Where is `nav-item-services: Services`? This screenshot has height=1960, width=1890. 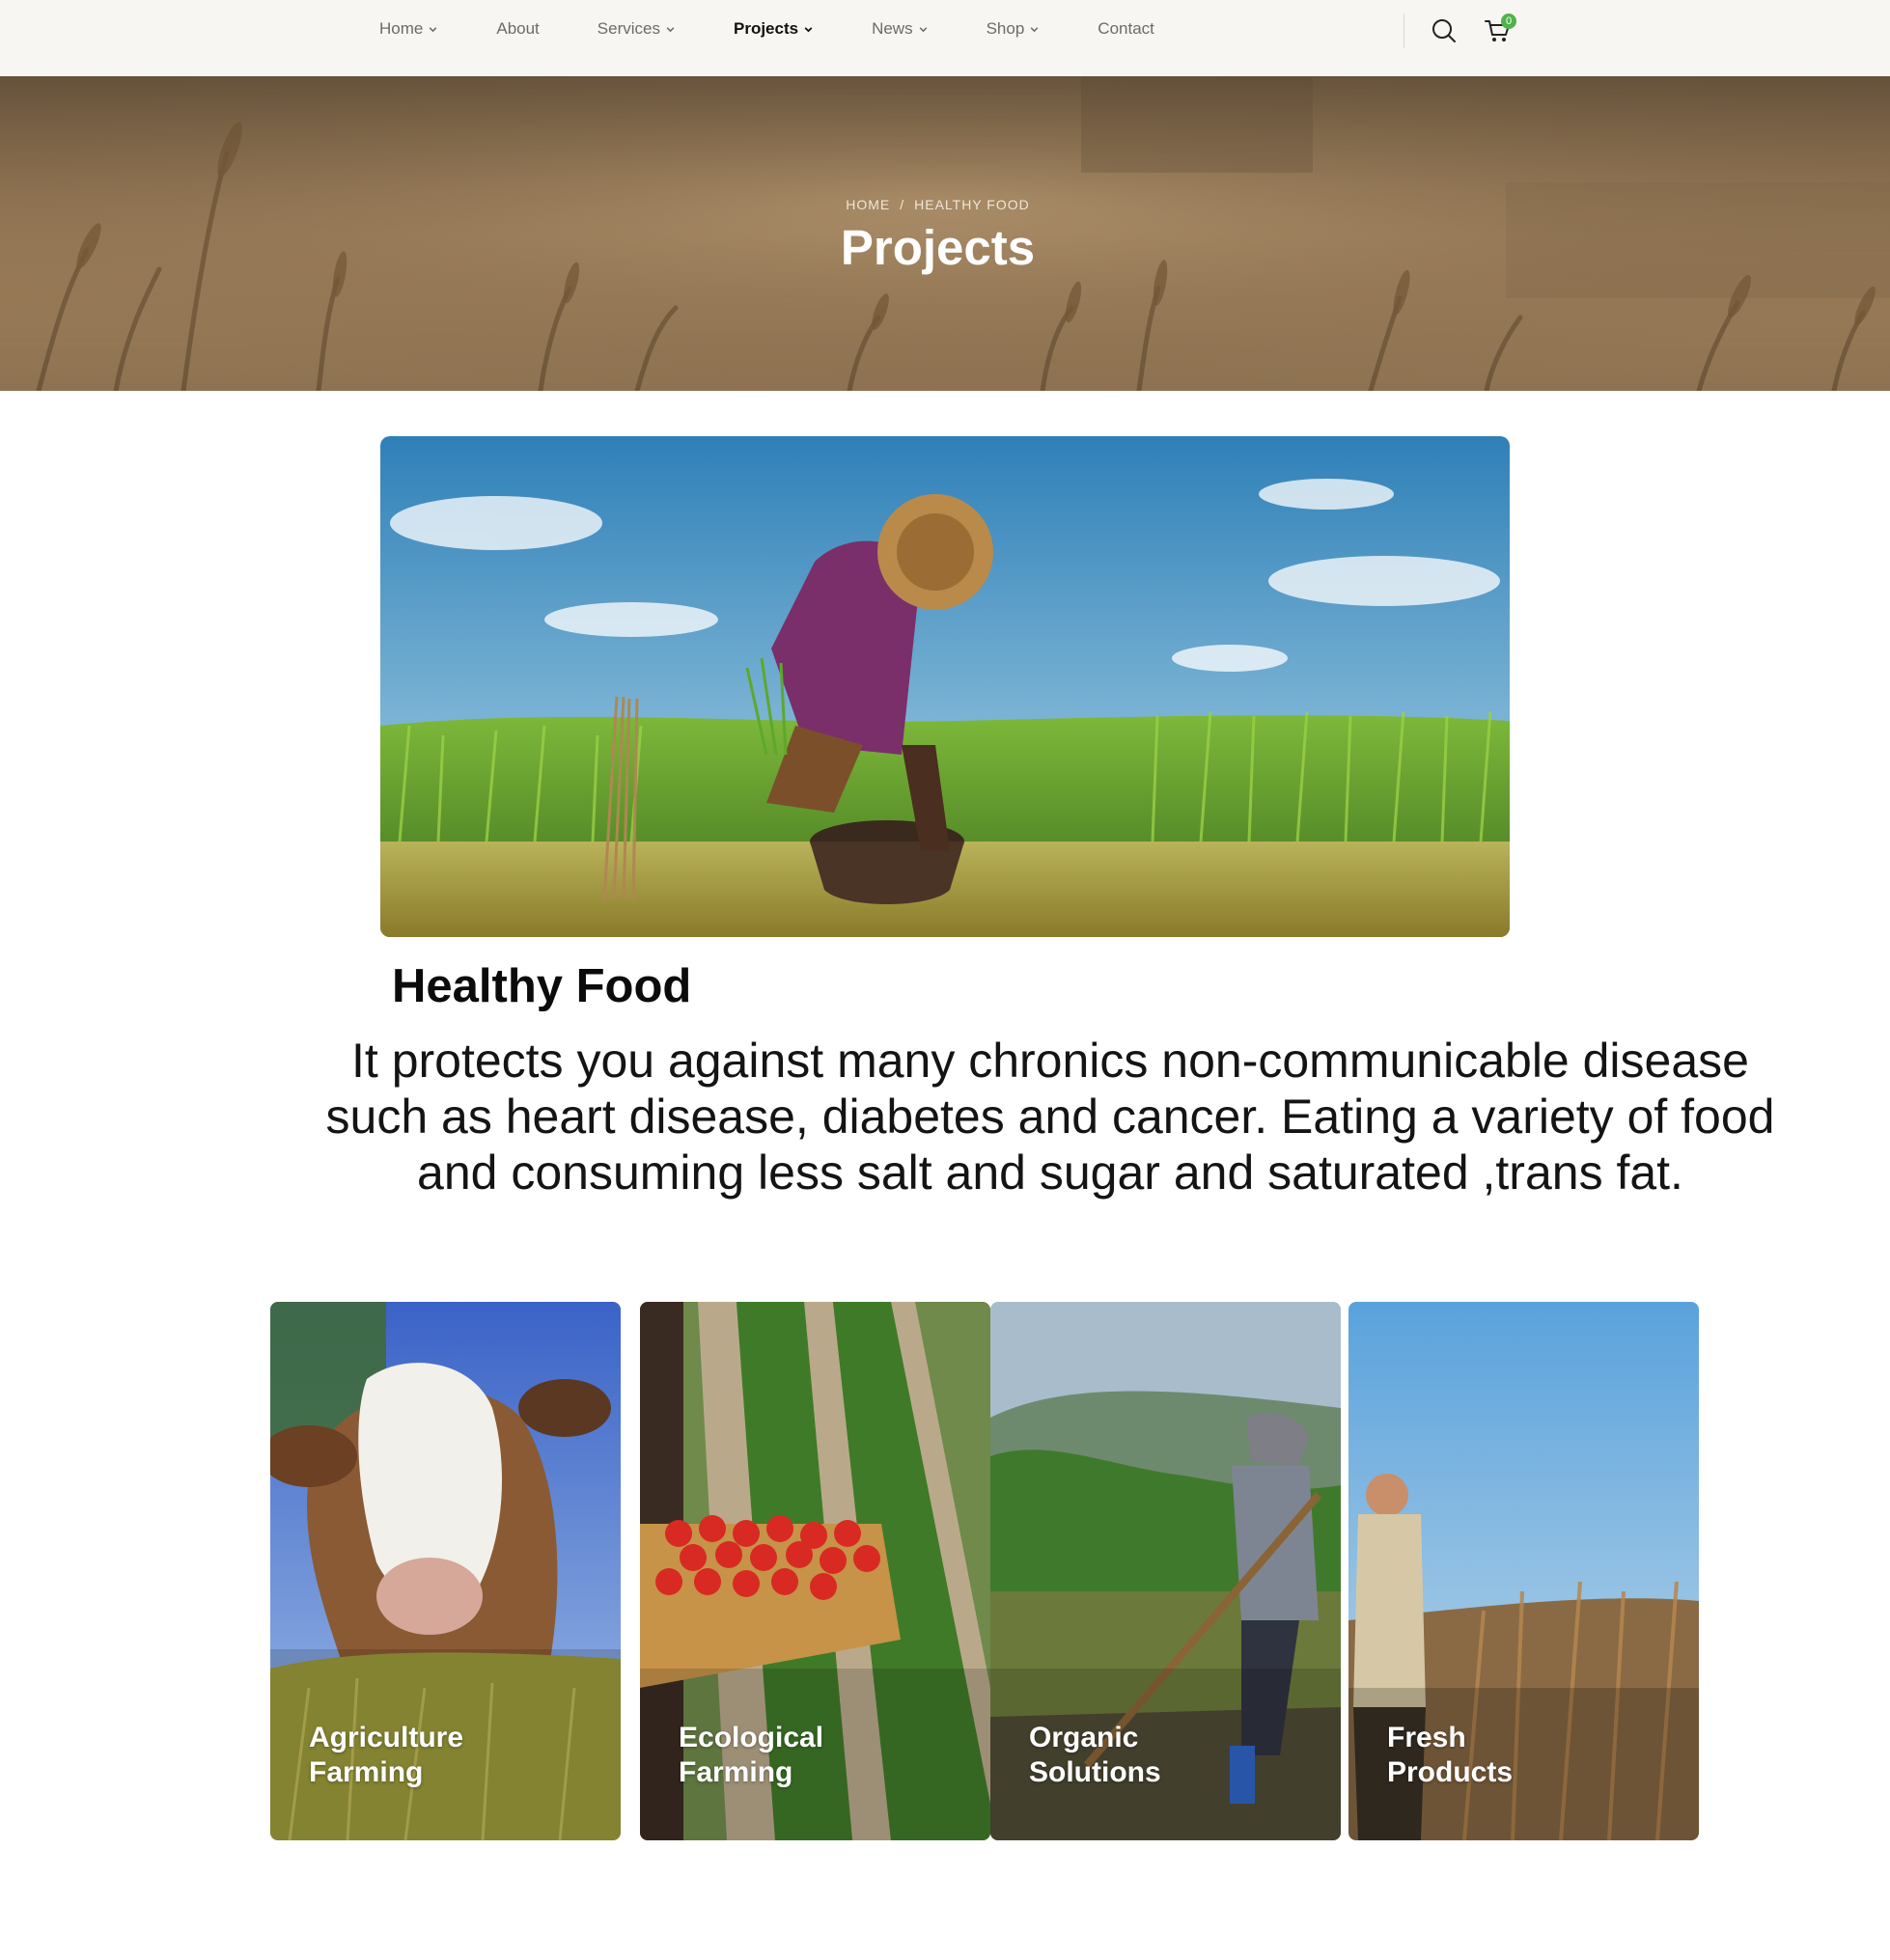
nav-item-services: Services is located at coordinates (637, 29).